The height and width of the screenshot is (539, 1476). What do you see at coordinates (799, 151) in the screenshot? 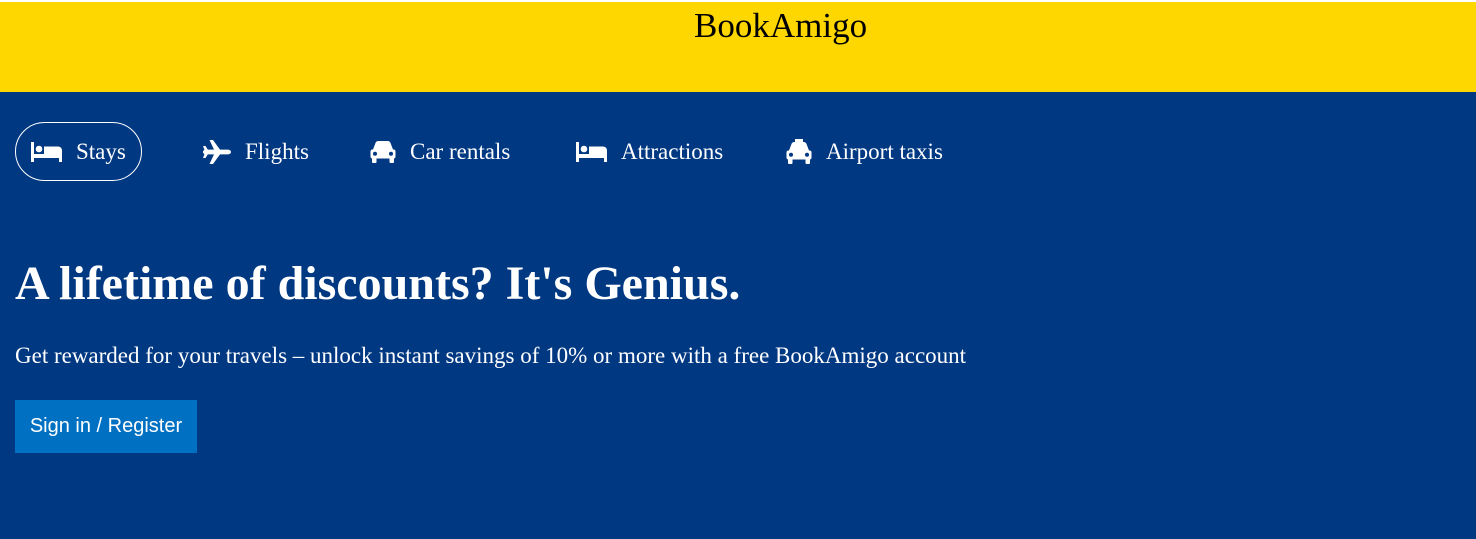
I see `taxi-icon` at bounding box center [799, 151].